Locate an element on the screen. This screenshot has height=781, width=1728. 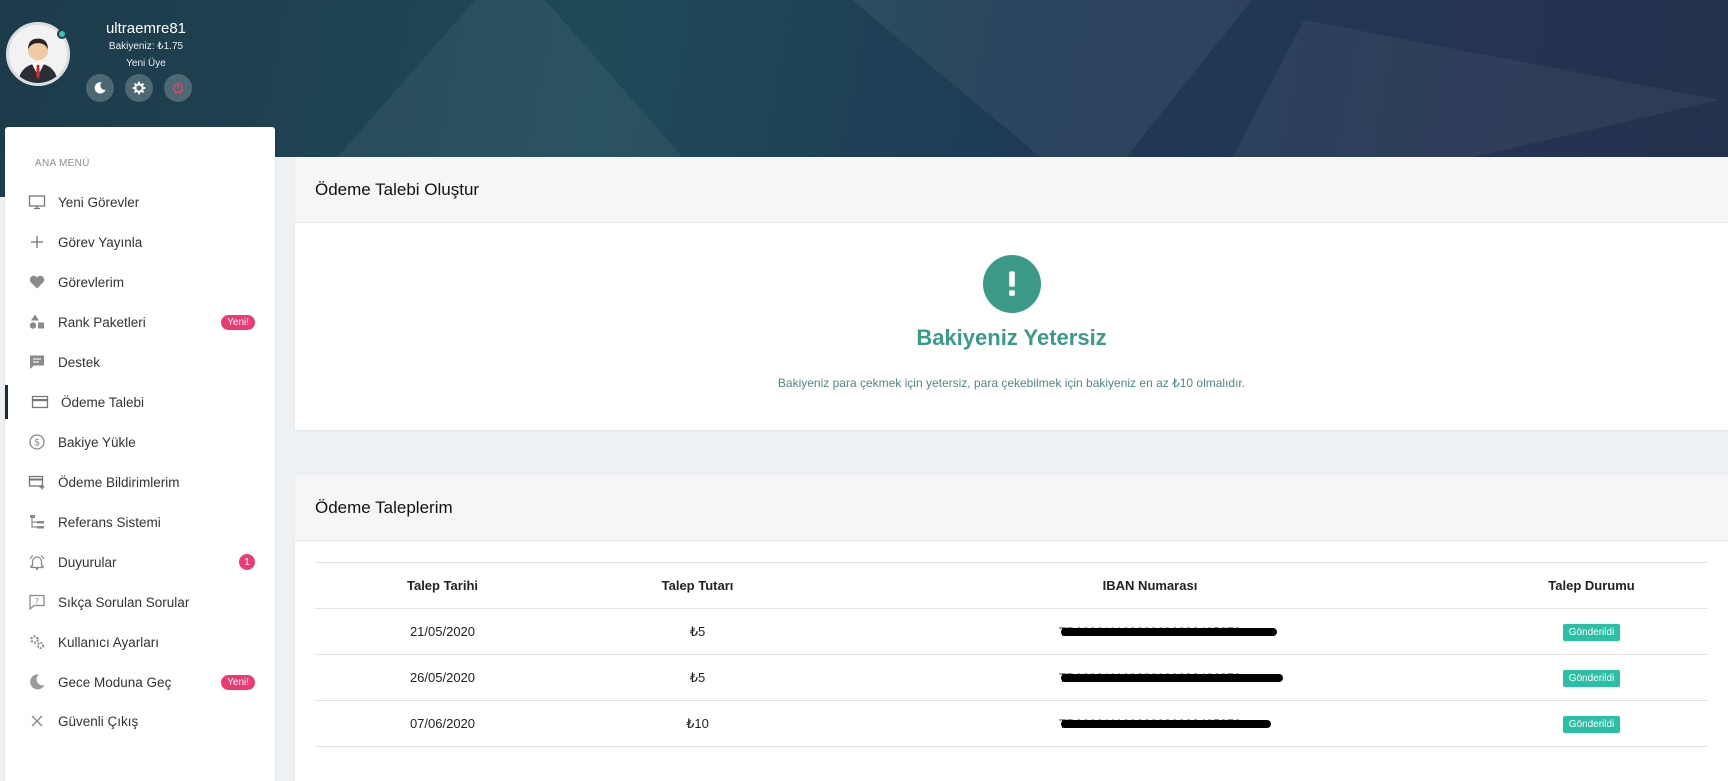
request-iban: TR000011100000000092426879 is located at coordinates (1150, 677).